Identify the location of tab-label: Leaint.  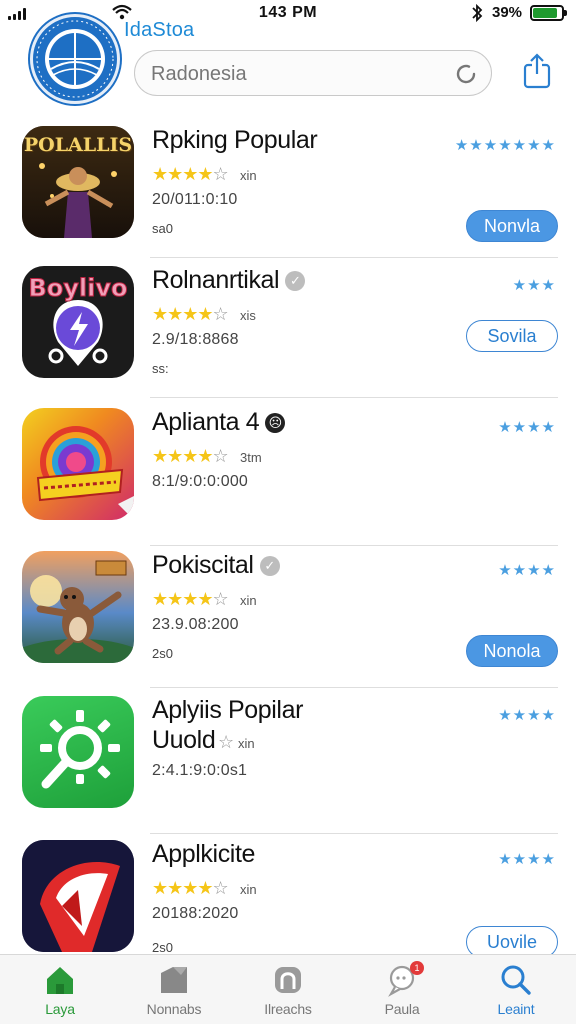
(516, 1009).